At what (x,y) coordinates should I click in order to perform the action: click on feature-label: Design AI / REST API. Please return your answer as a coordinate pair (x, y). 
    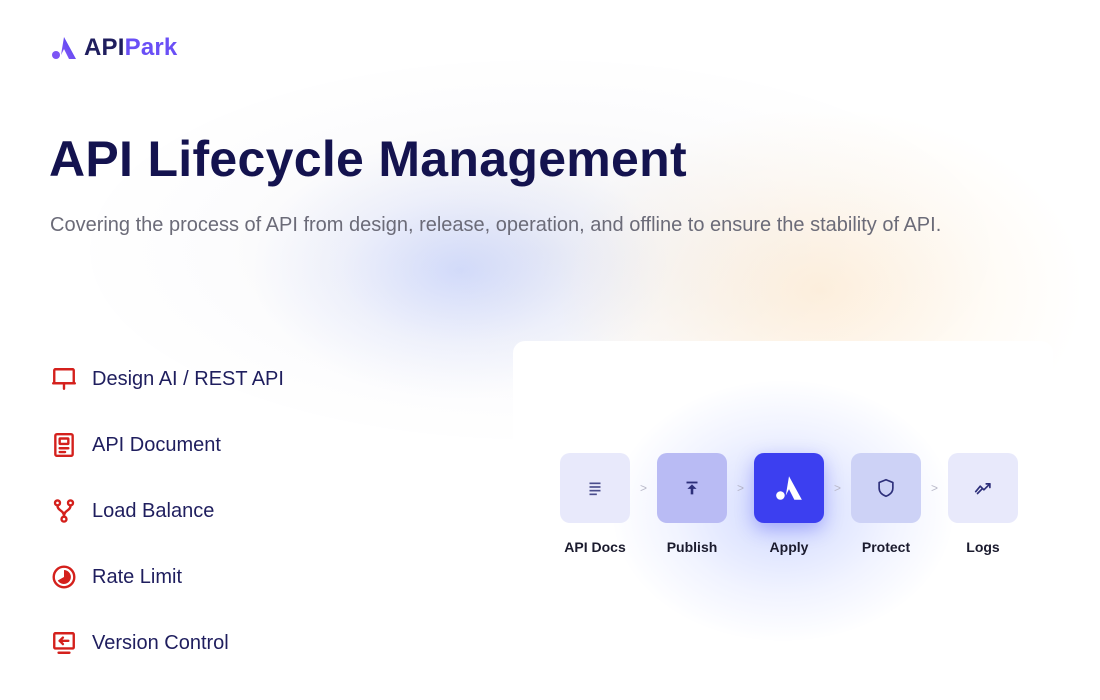
    Looking at the image, I should click on (188, 378).